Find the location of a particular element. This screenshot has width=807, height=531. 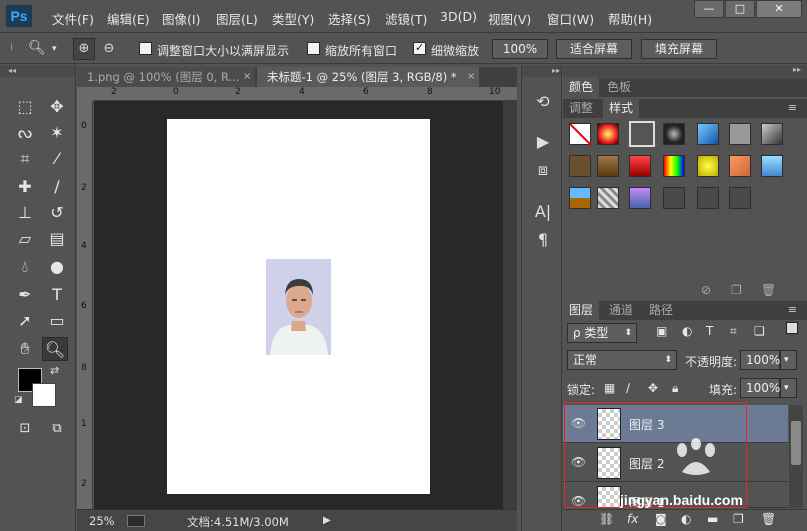

filter-adjustment-icon: ◐ is located at coordinates (687, 331).